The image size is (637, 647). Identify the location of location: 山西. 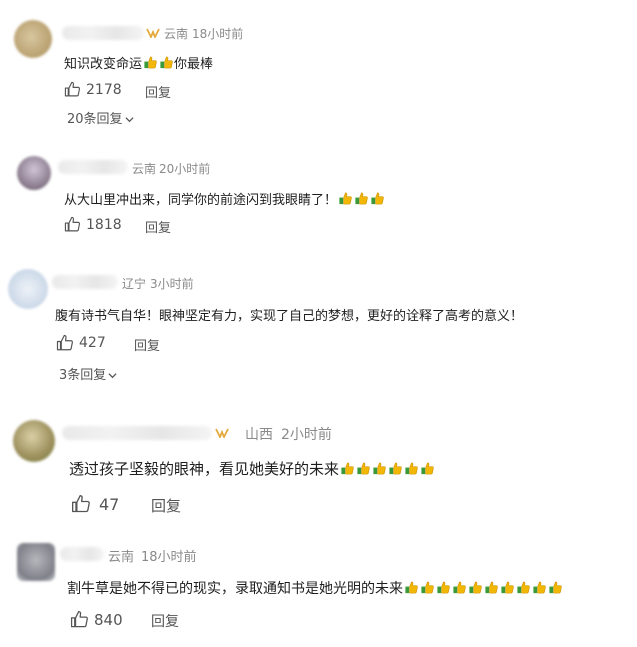
(259, 435).